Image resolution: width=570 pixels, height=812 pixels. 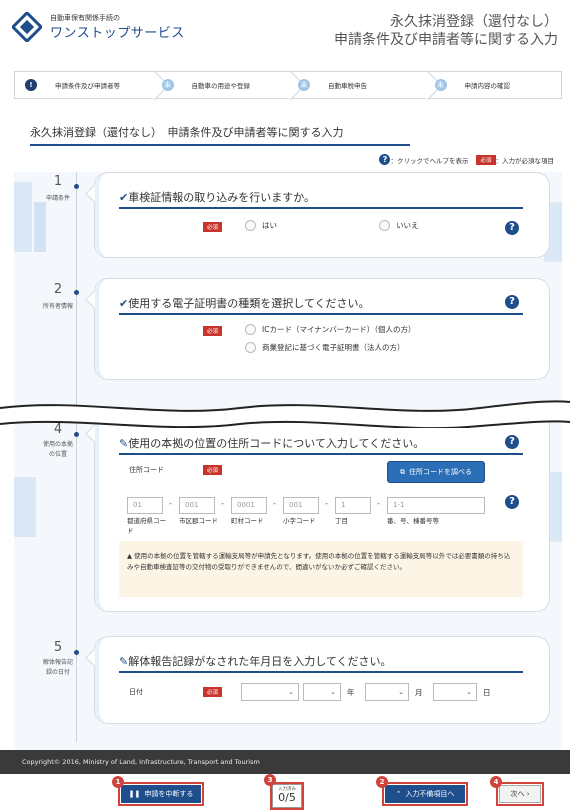 I want to click on field-caption: 番、号、棟番号等, so click(x=413, y=521).